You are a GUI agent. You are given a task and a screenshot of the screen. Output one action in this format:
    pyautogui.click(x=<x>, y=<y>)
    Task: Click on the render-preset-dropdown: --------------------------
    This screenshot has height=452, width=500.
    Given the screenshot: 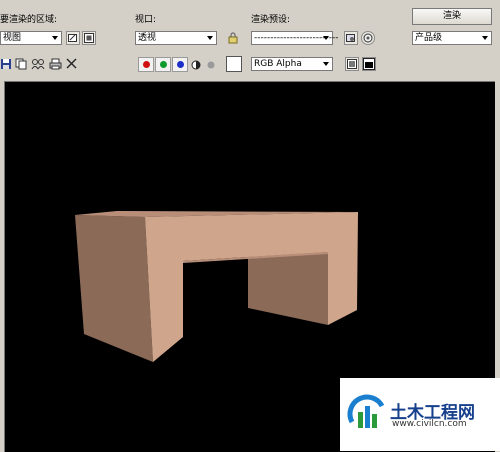 What is the action you would take?
    pyautogui.click(x=294, y=38)
    